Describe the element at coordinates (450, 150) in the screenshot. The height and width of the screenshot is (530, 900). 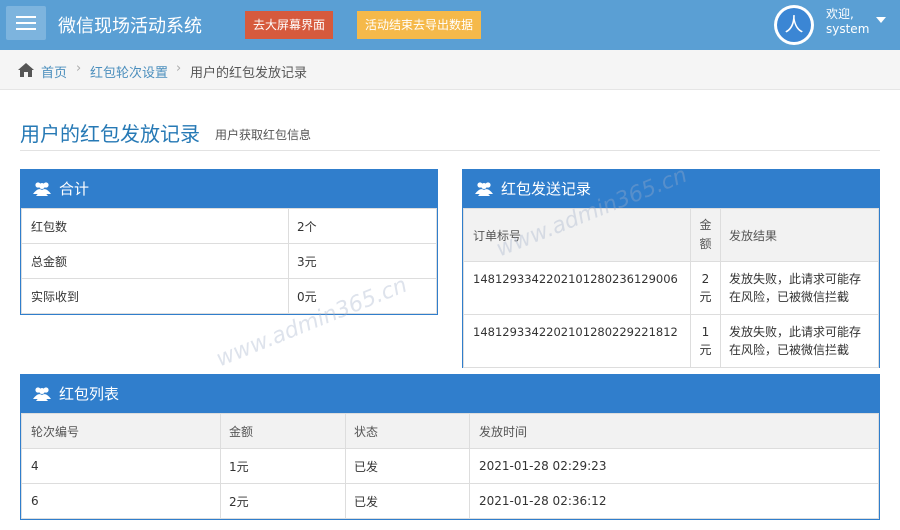
I see `page-divider` at that location.